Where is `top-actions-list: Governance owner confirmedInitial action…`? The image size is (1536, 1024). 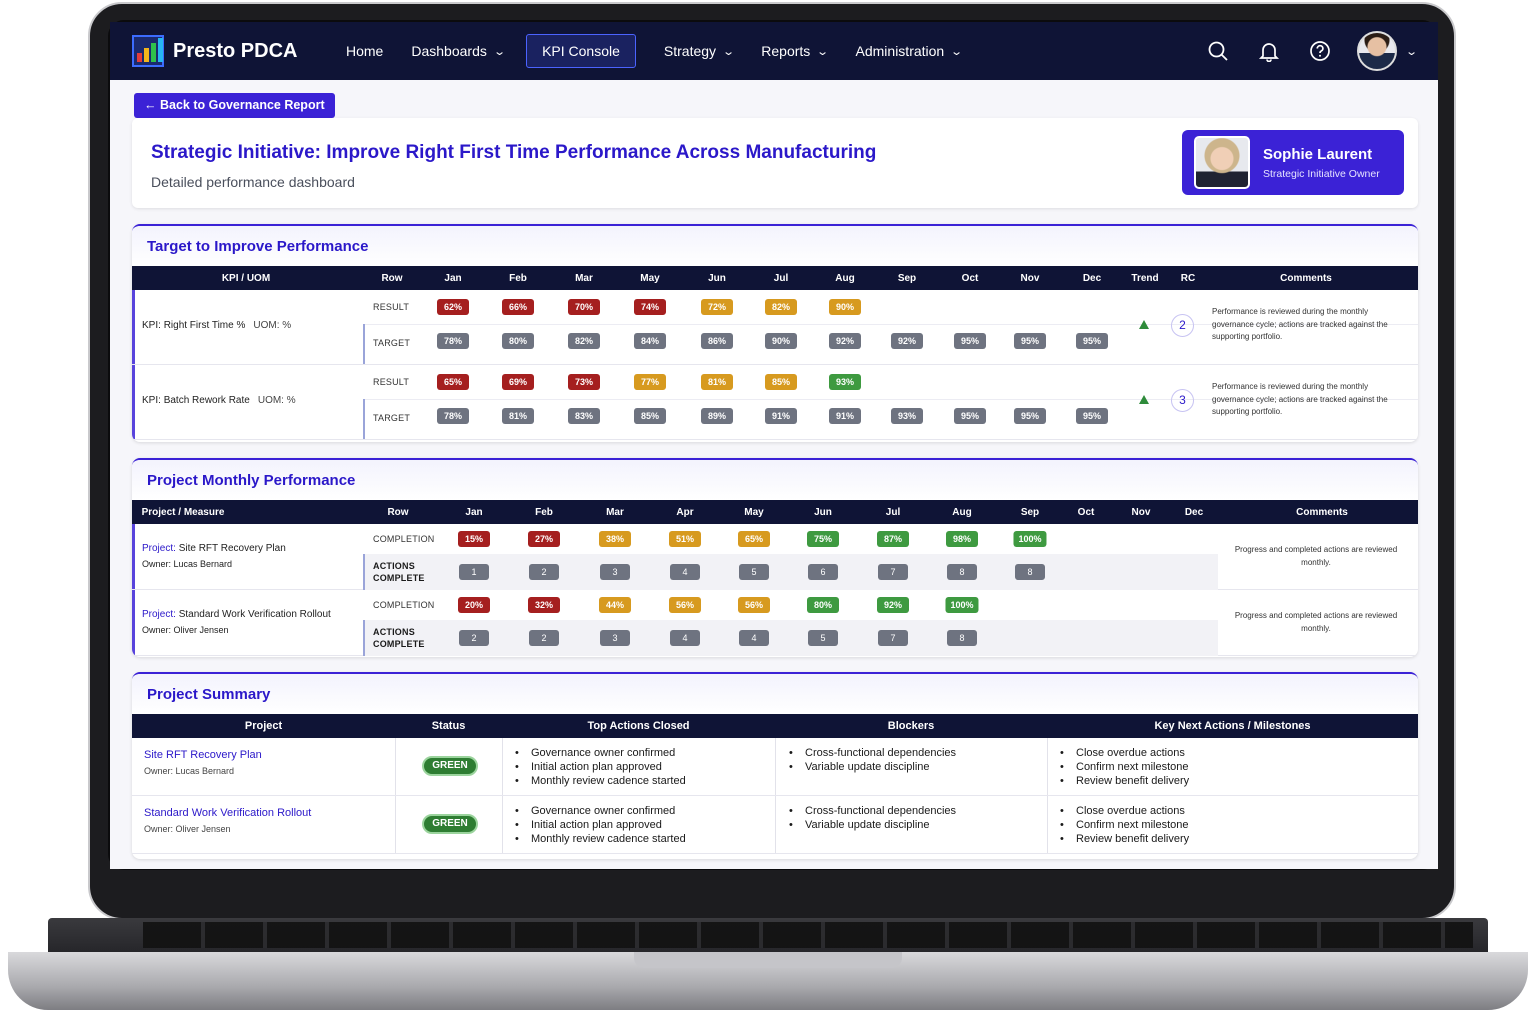 top-actions-list: Governance owner confirmedInitial action… is located at coordinates (600, 767).